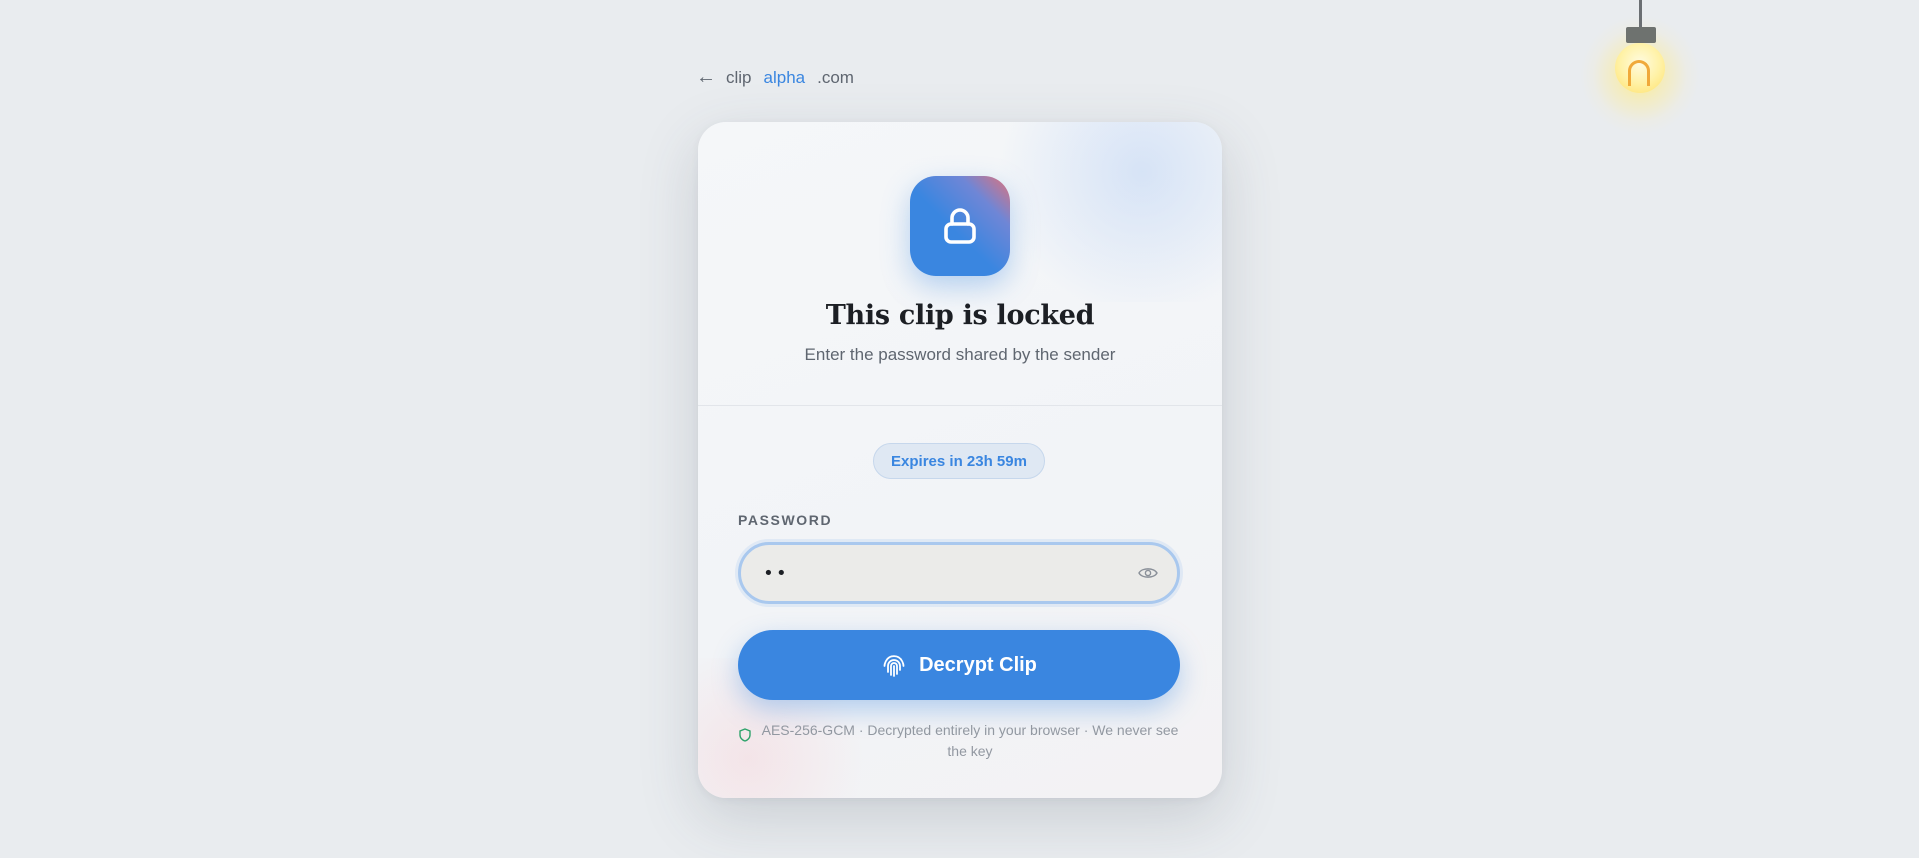 The image size is (1919, 858). Describe the element at coordinates (978, 664) in the screenshot. I see `decrypt-button-label: Decrypt Clip` at that location.